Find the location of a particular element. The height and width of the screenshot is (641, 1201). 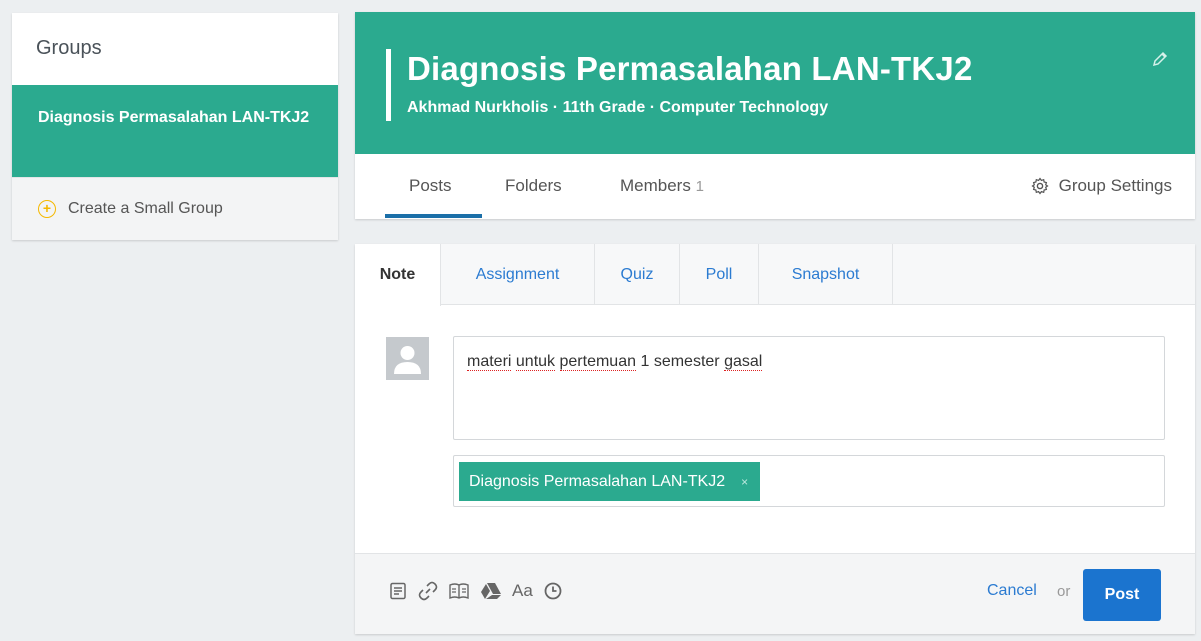

tab-poll: Poll is located at coordinates (719, 274).